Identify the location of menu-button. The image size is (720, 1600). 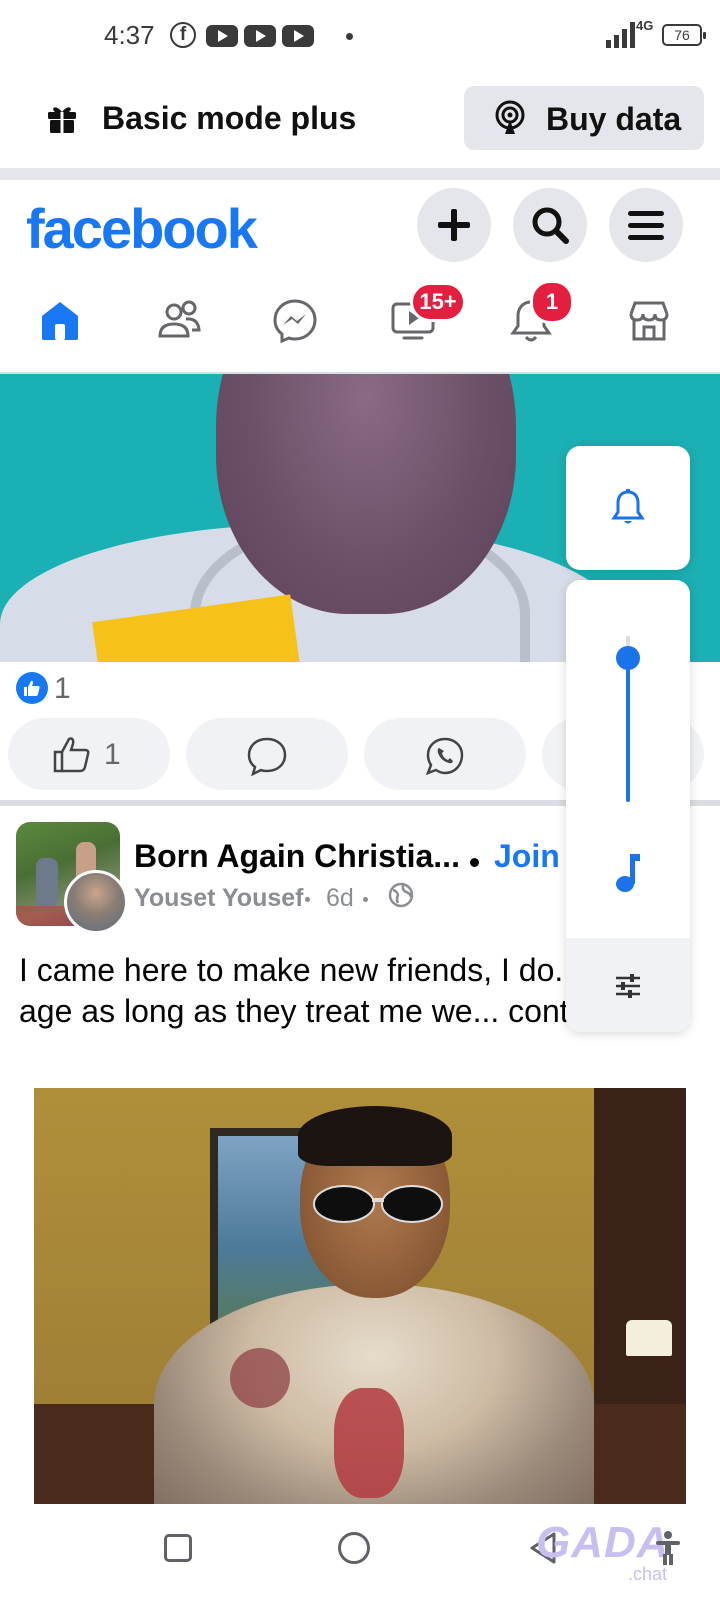
(646, 225).